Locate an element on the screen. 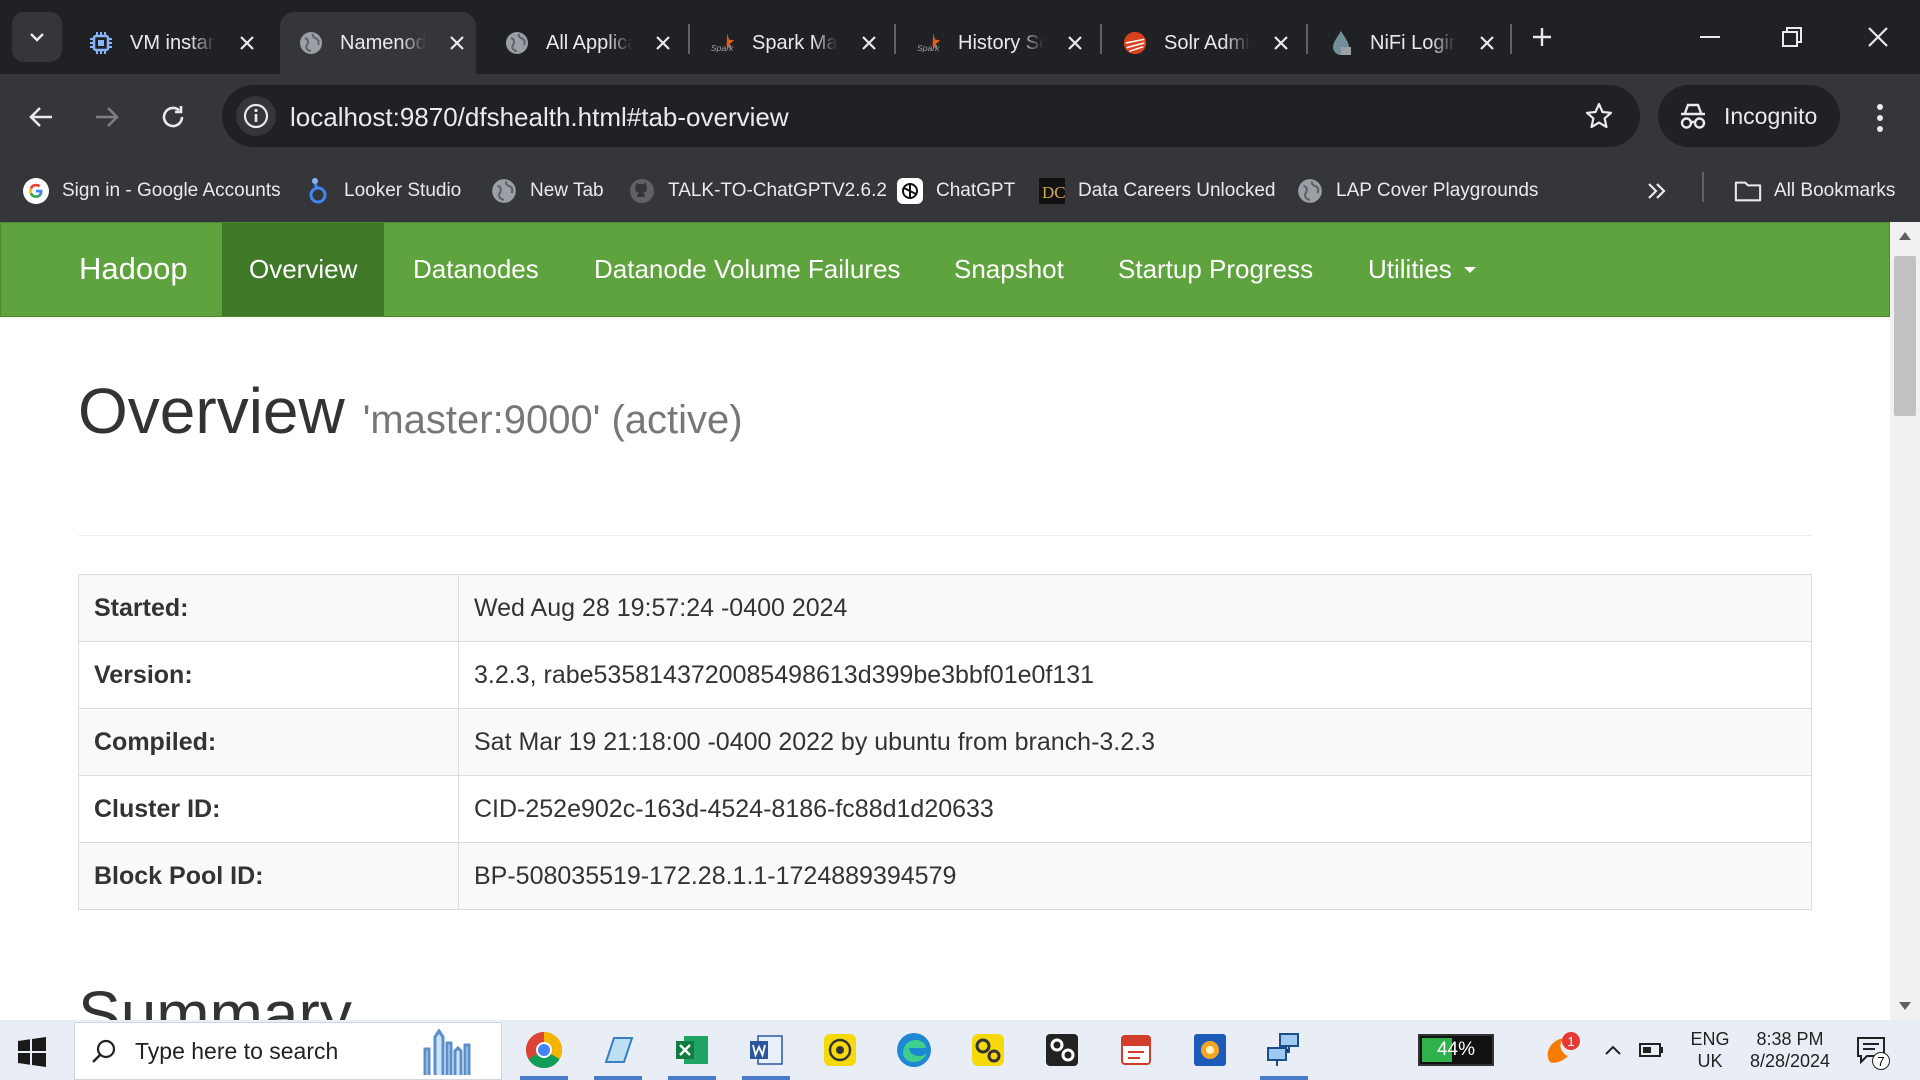 This screenshot has width=1920, height=1080. nav-tab-utilities: Utilities is located at coordinates (1422, 269).